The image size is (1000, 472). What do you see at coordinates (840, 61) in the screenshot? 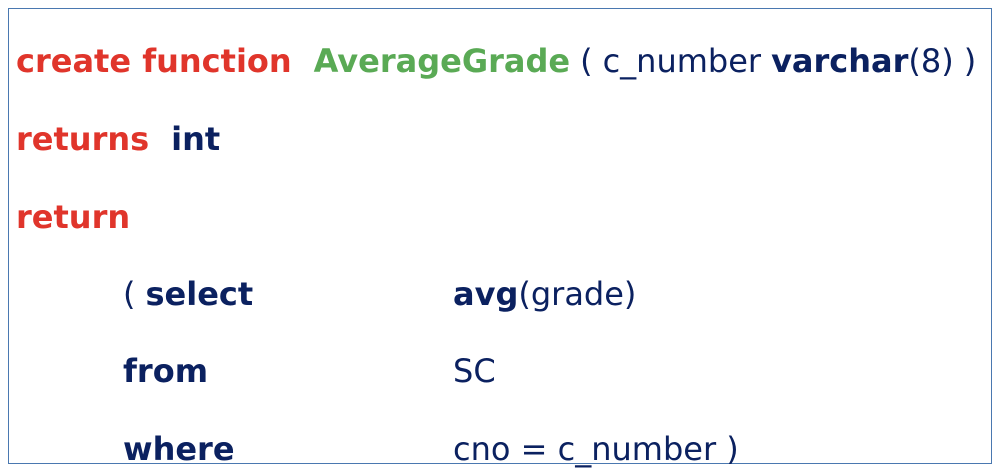
I see `parameter-type: varchar` at bounding box center [840, 61].